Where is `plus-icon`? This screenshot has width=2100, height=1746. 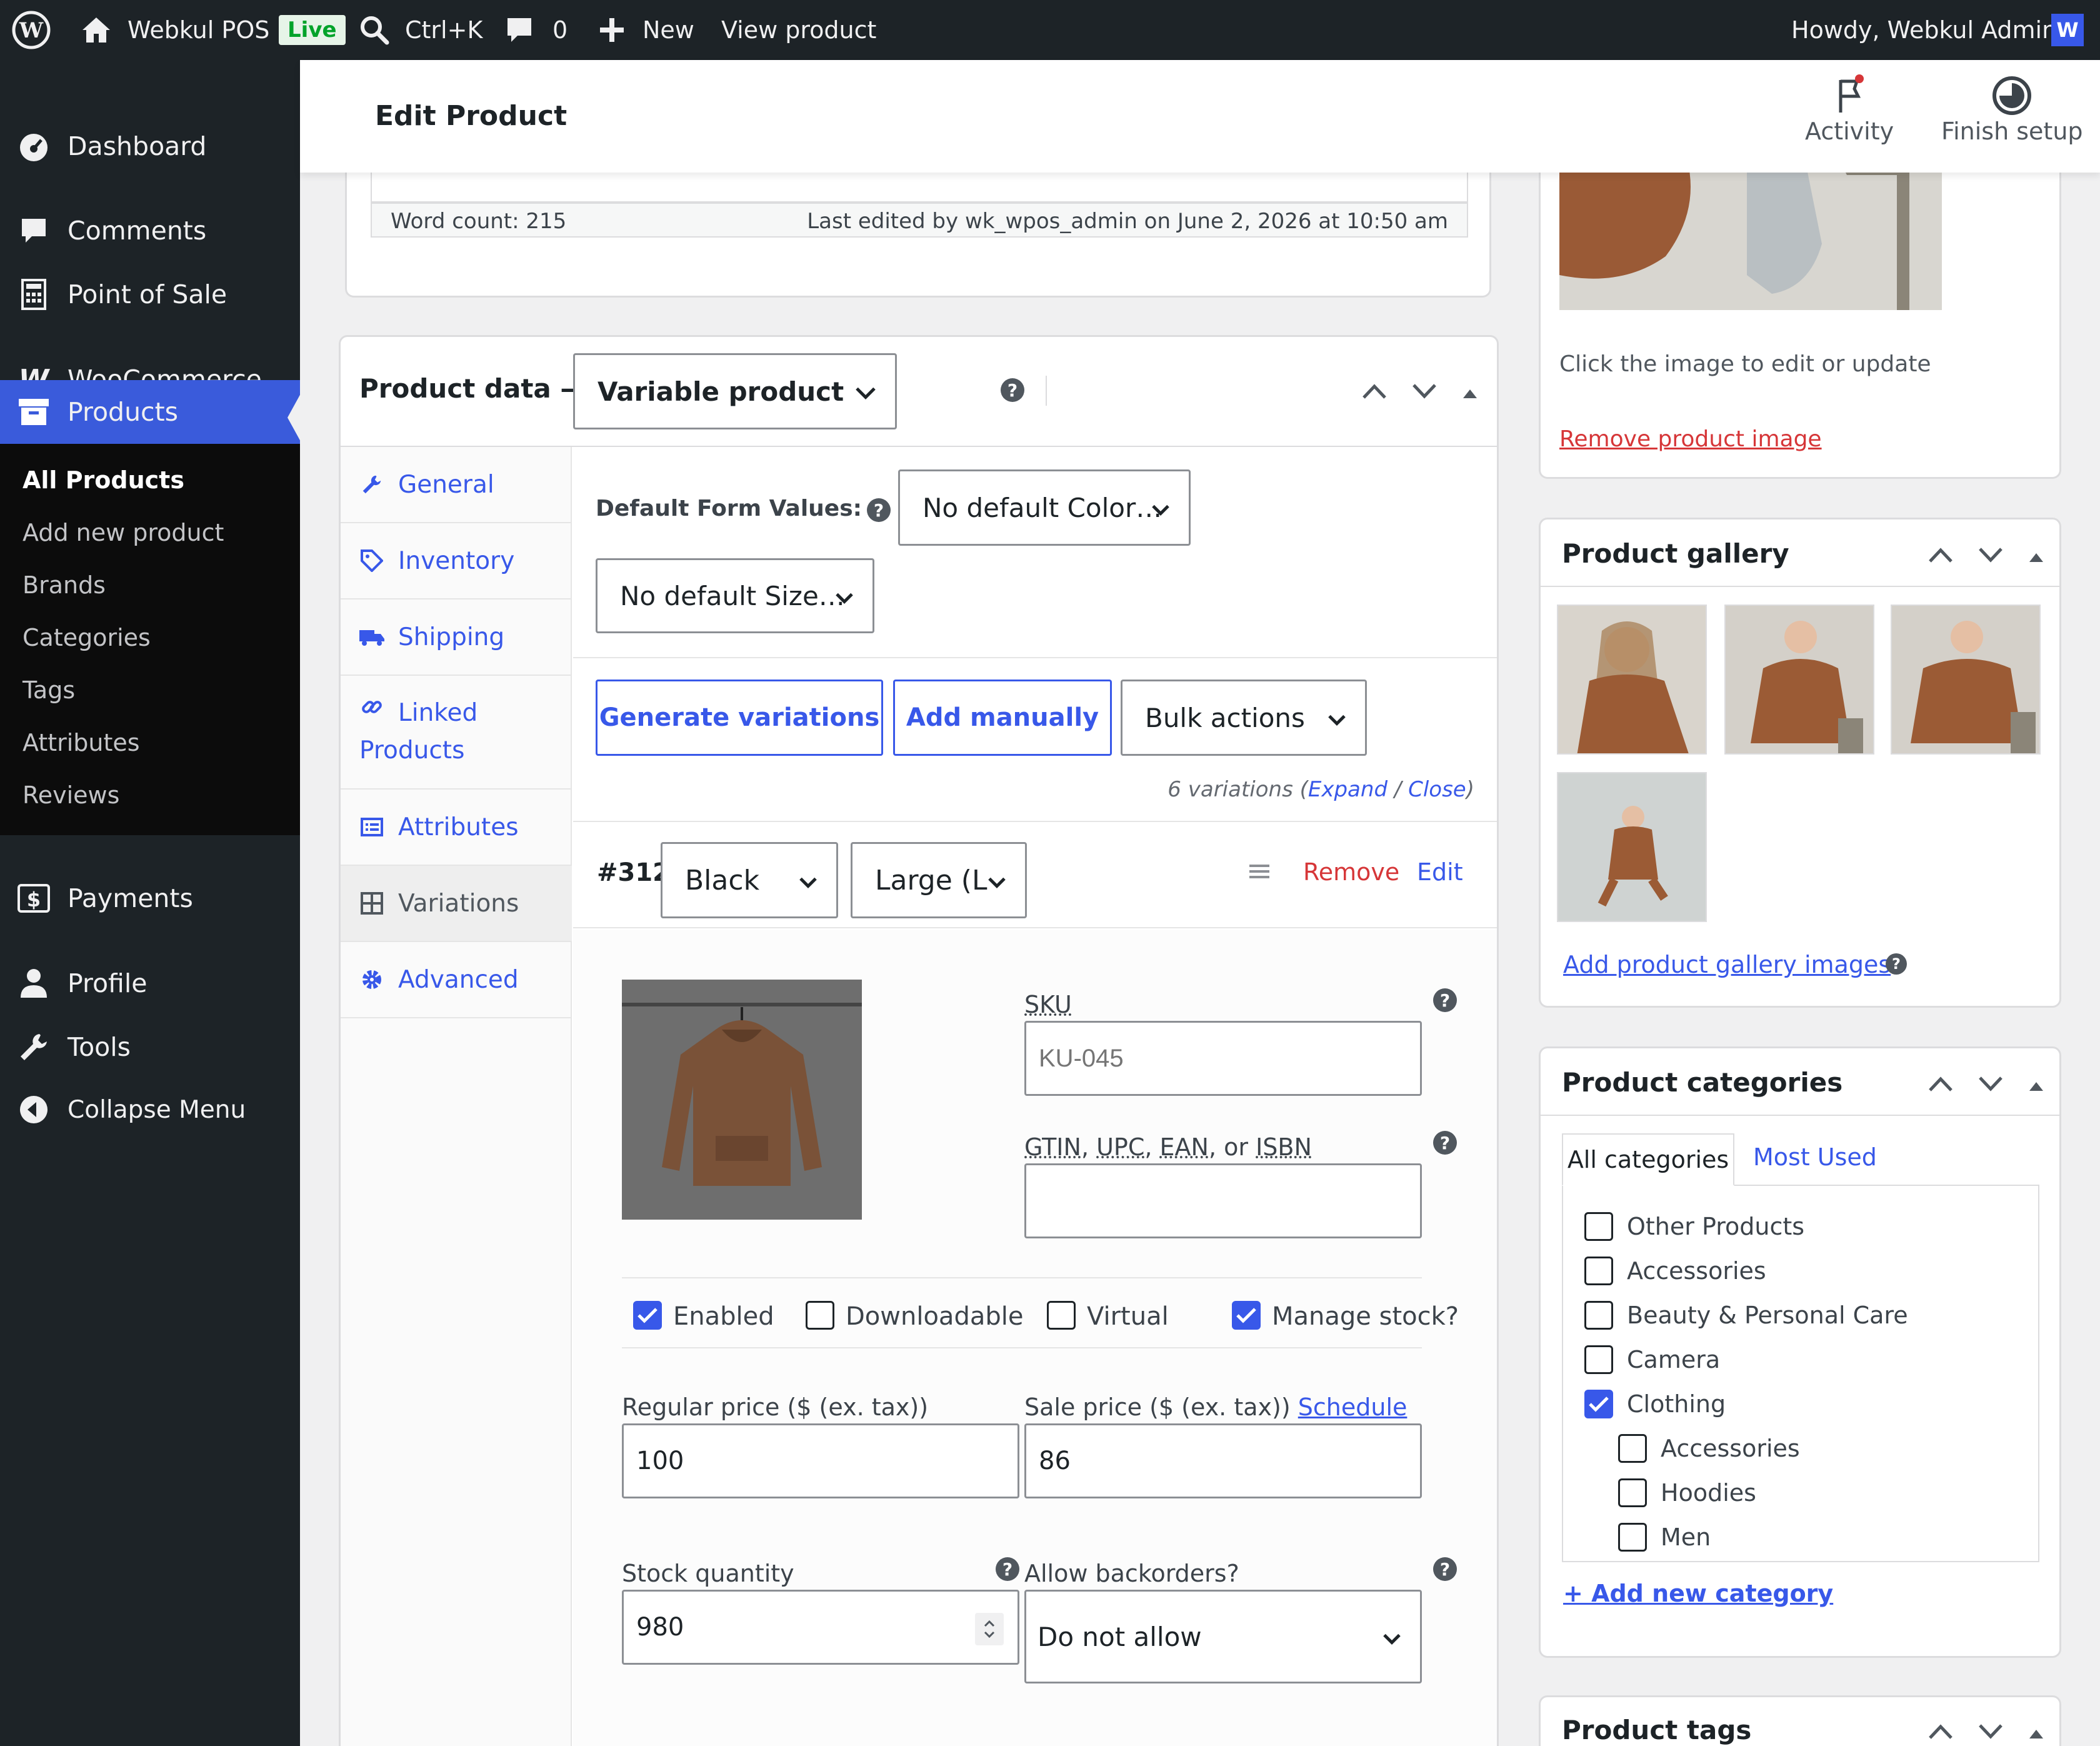
plus-icon is located at coordinates (612, 30).